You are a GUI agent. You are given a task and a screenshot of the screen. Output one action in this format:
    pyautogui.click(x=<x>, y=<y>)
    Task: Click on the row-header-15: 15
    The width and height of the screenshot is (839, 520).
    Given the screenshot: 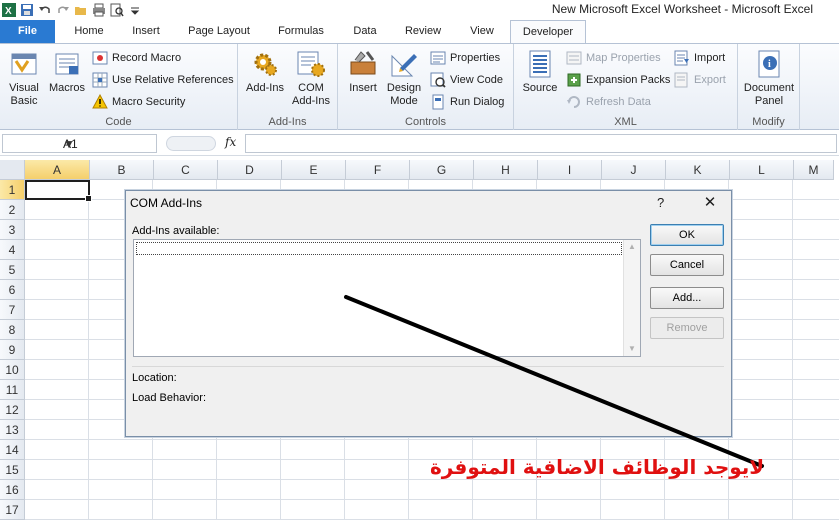 What is the action you would take?
    pyautogui.click(x=12, y=470)
    